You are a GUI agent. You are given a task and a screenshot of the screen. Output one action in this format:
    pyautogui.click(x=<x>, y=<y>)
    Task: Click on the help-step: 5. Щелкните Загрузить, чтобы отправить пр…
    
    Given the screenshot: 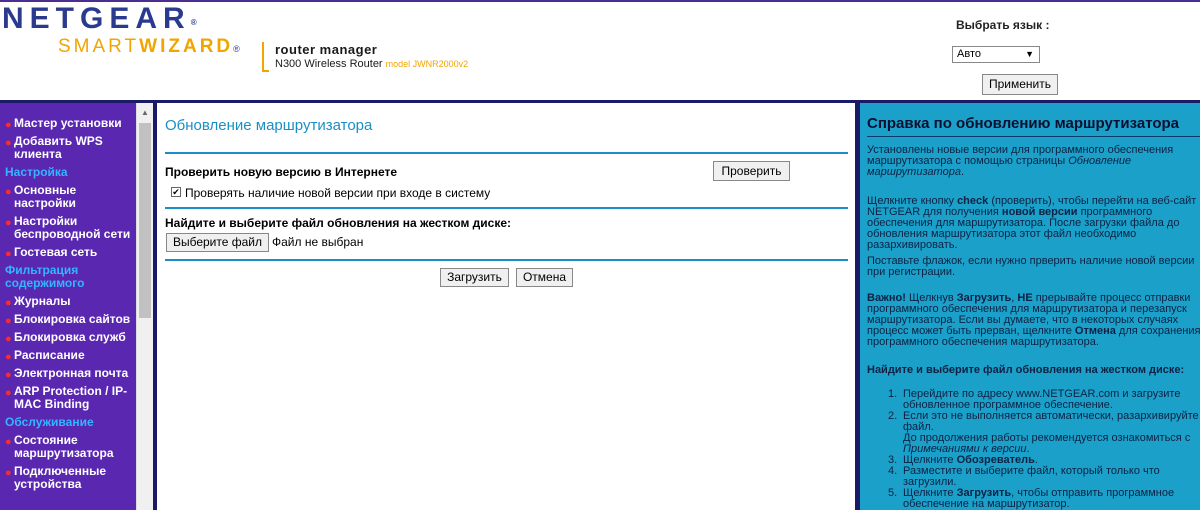 What is the action you would take?
    pyautogui.click(x=1031, y=498)
    